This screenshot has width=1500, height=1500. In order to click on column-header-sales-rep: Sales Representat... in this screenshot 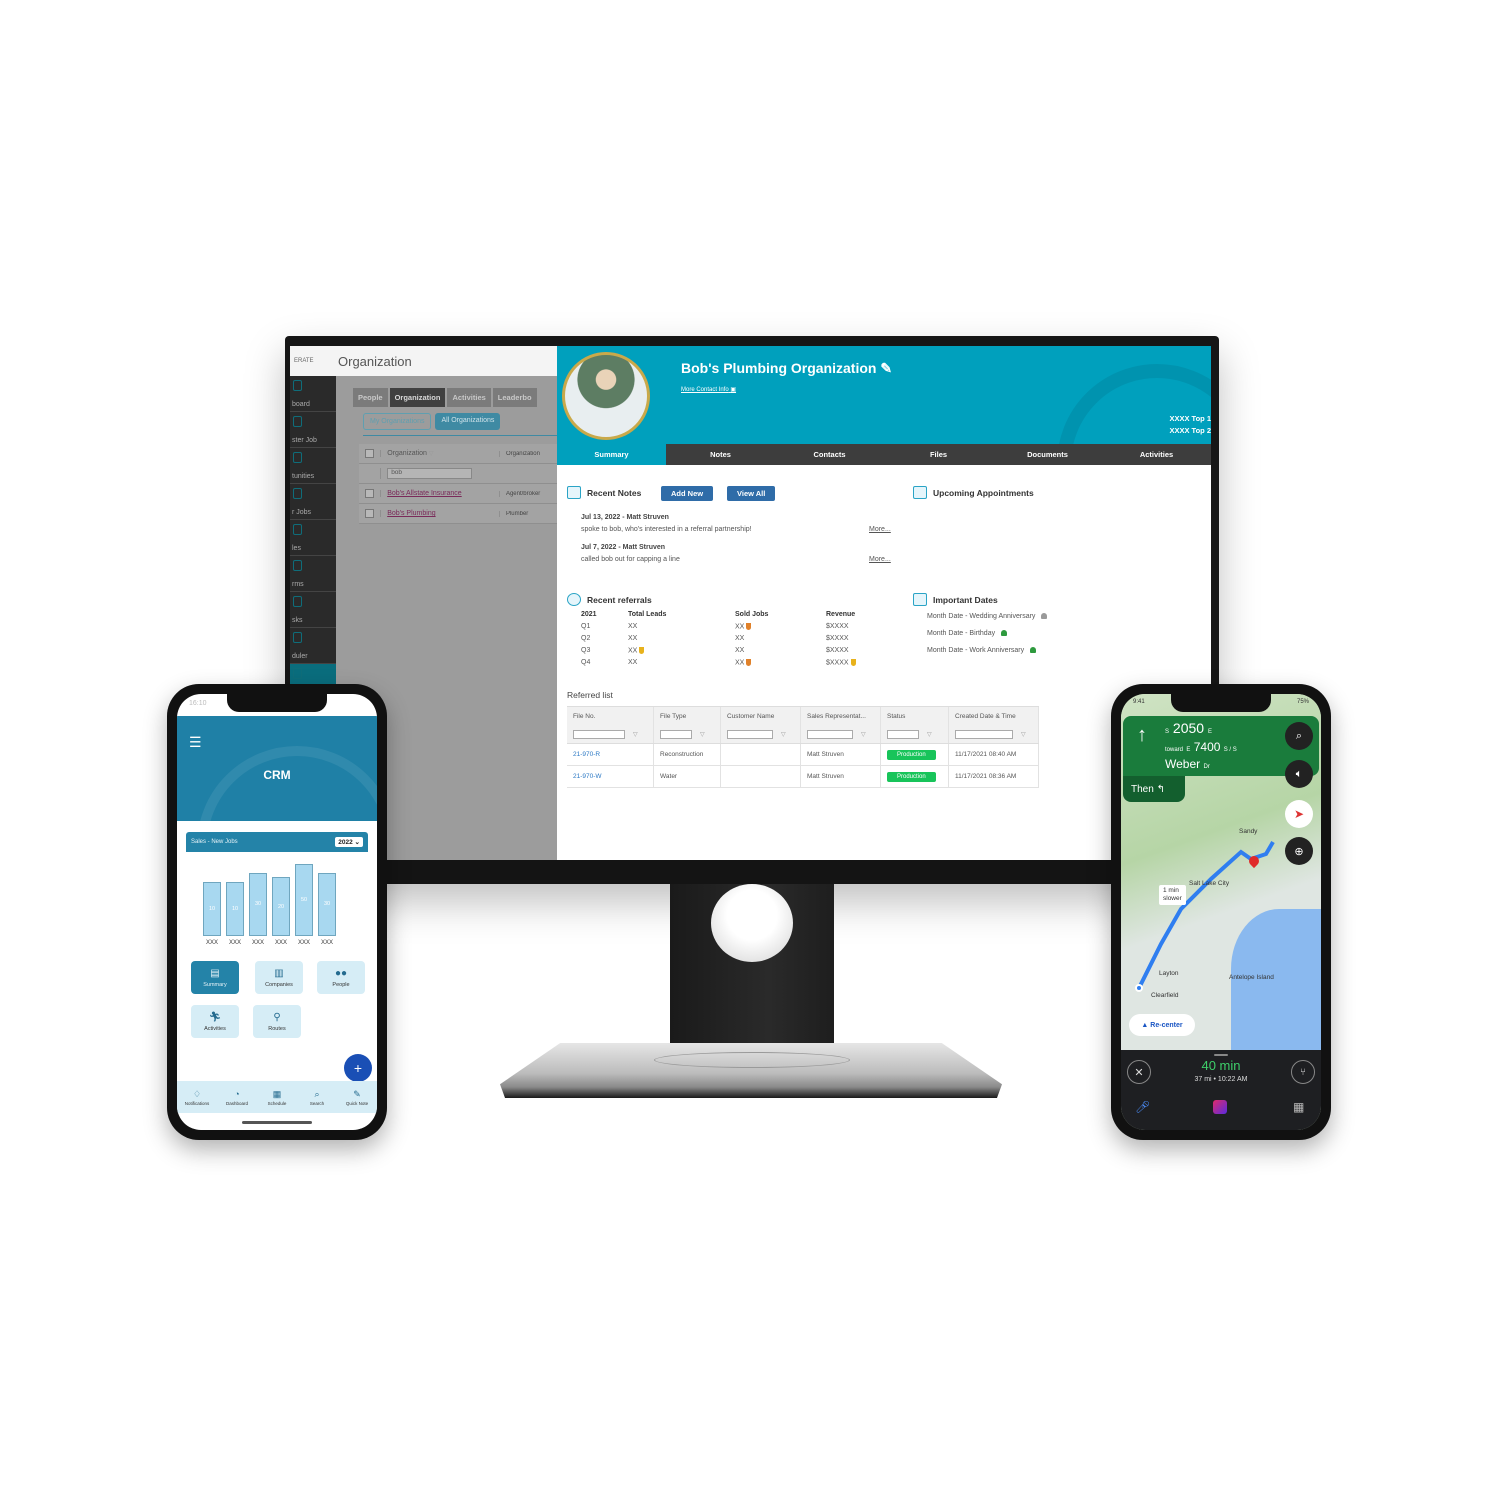, I will do `click(841, 716)`.